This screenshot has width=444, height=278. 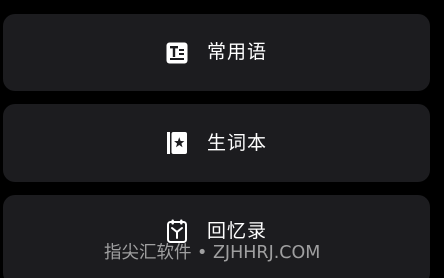 I want to click on menu-item-content: 生词本, so click(x=216, y=143).